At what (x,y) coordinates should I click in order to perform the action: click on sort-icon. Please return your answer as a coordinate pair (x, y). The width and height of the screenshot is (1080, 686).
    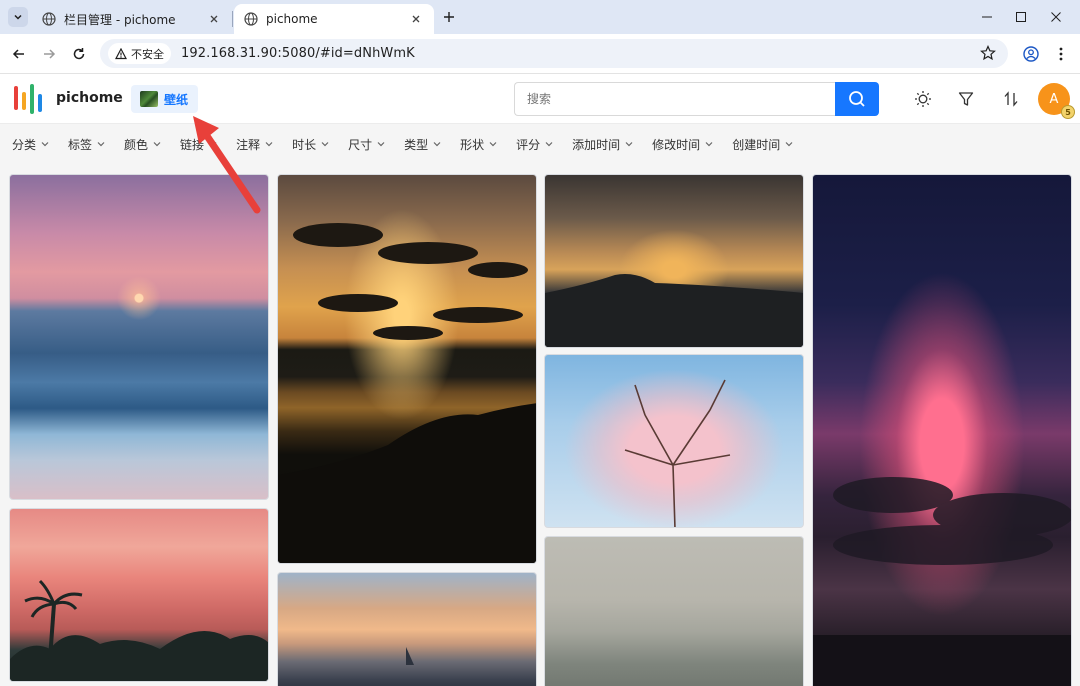
    Looking at the image, I should click on (1011, 99).